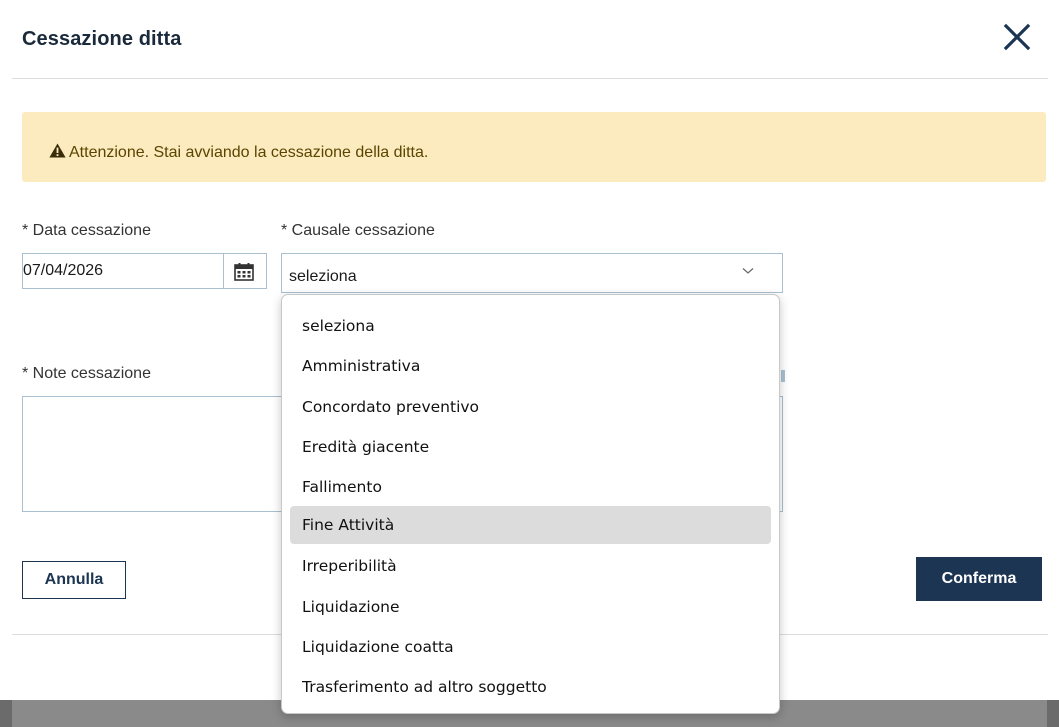 This screenshot has height=727, width=1059. I want to click on dropdown-option: Amministrativa, so click(530, 366).